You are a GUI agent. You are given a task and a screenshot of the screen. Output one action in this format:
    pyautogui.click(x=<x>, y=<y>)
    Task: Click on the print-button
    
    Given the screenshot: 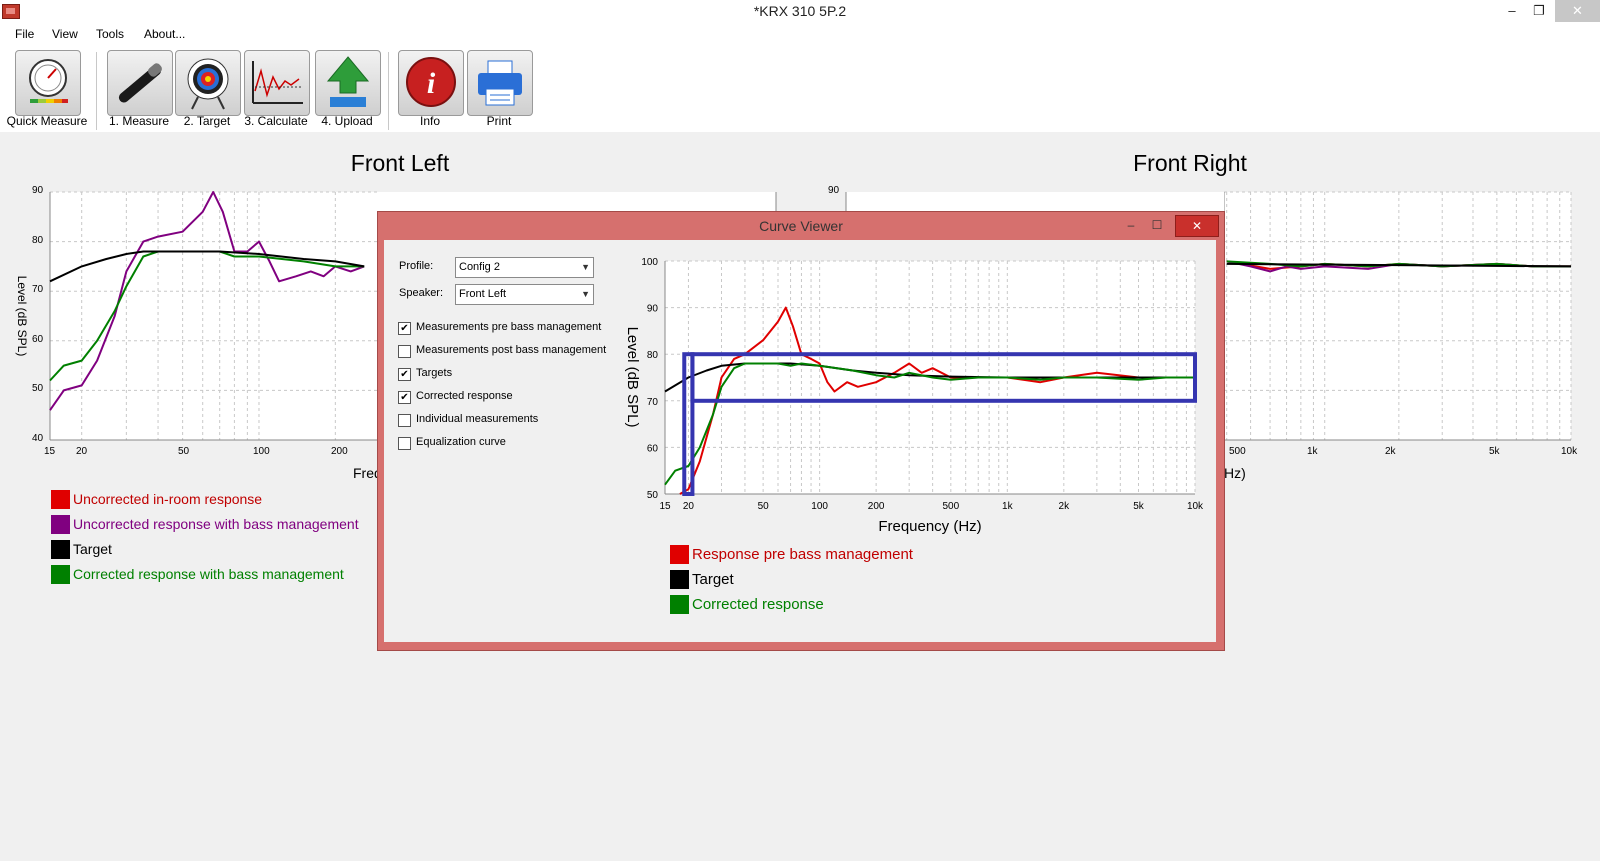 What is the action you would take?
    pyautogui.click(x=500, y=83)
    